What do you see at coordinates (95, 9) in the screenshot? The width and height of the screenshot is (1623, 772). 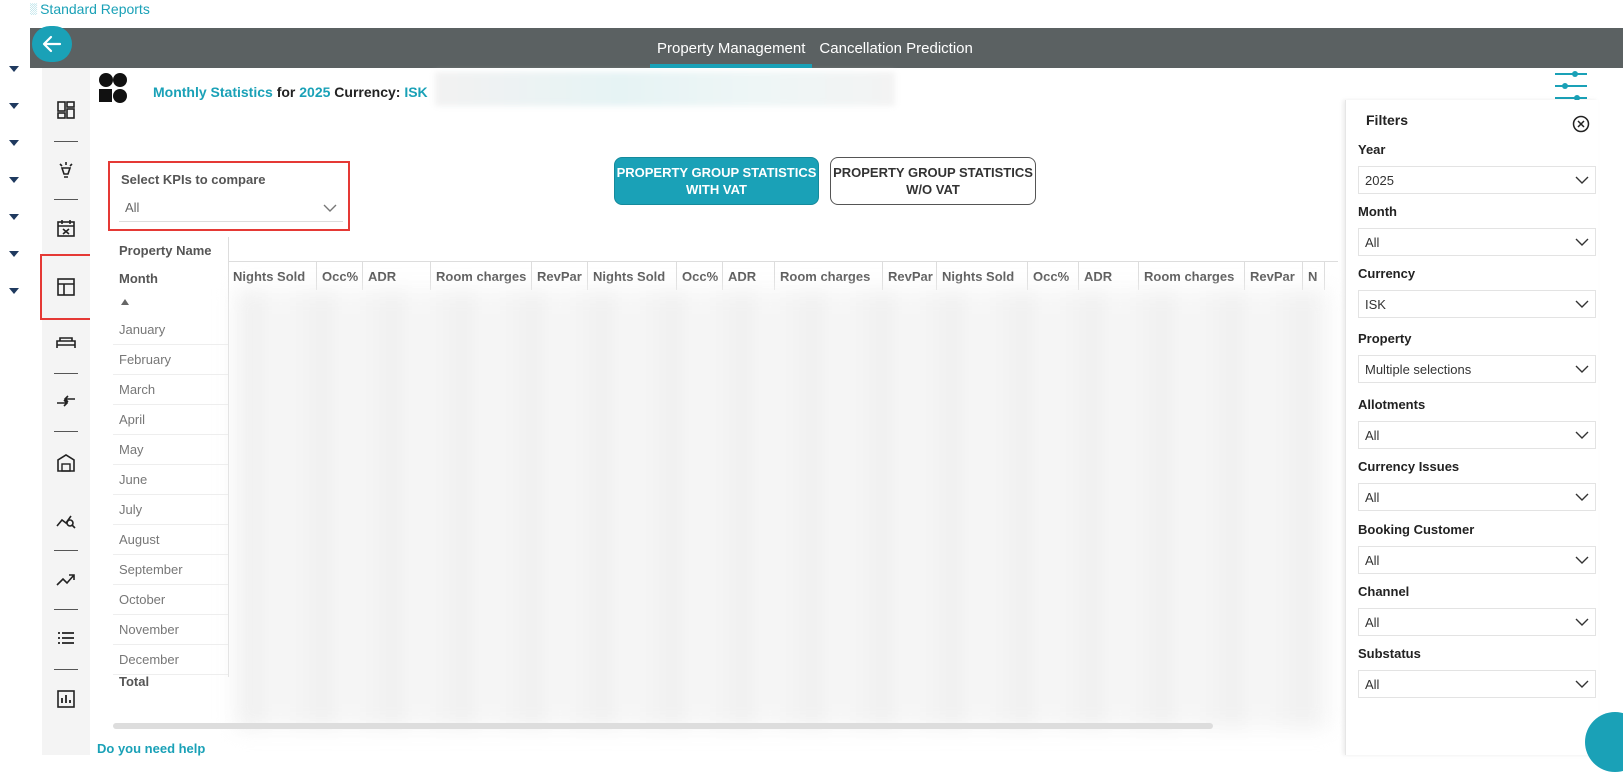 I see `standard-reports-label: Standard Reports` at bounding box center [95, 9].